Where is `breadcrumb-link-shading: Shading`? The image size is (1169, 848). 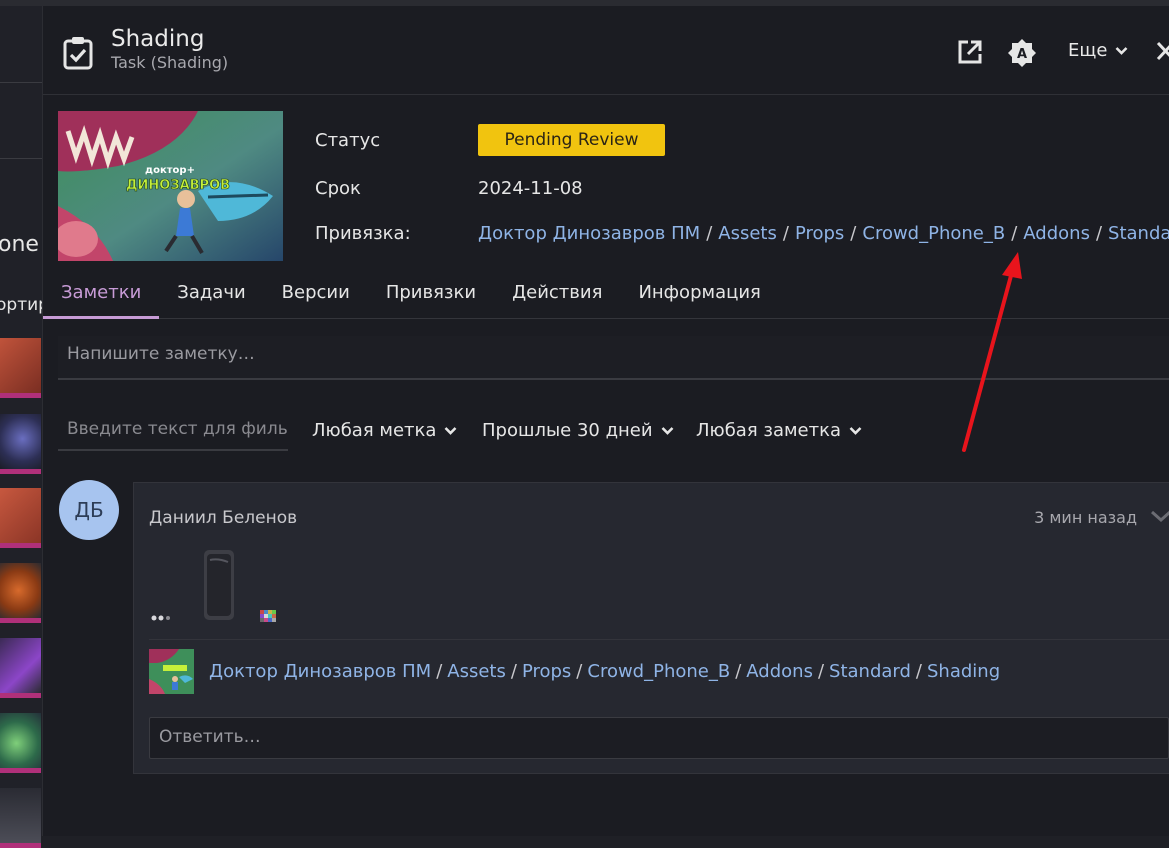 breadcrumb-link-shading: Shading is located at coordinates (963, 671).